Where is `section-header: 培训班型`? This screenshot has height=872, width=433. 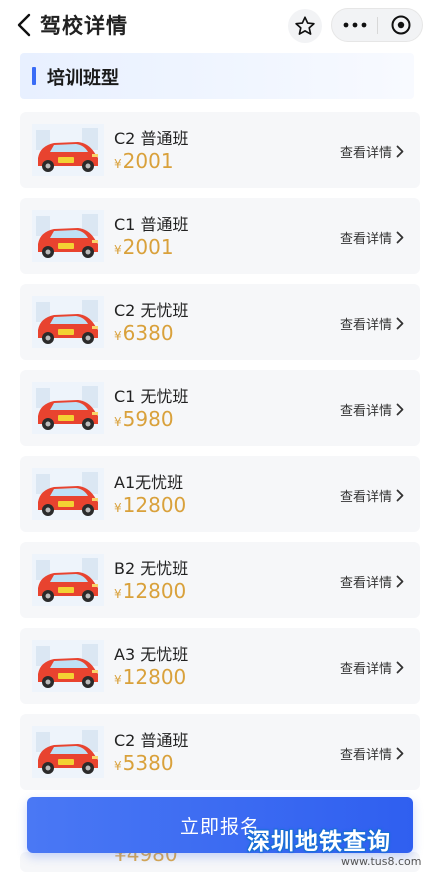
section-header: 培训班型 is located at coordinates (217, 76).